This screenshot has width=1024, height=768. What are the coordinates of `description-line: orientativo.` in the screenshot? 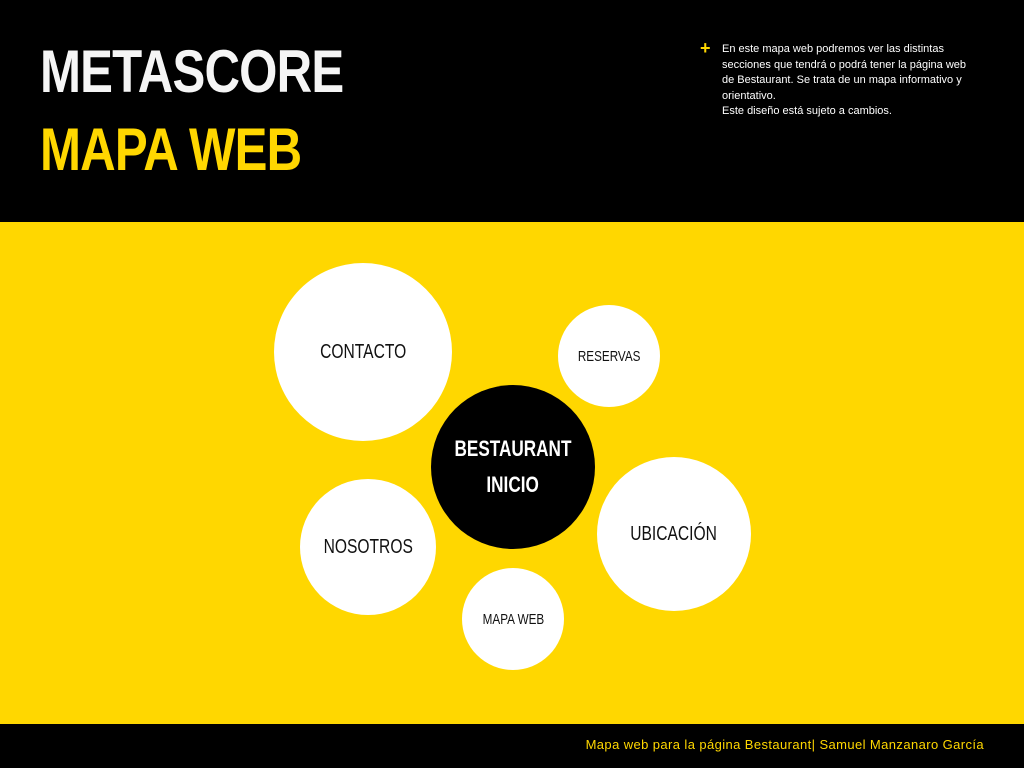 It's located at (749, 95).